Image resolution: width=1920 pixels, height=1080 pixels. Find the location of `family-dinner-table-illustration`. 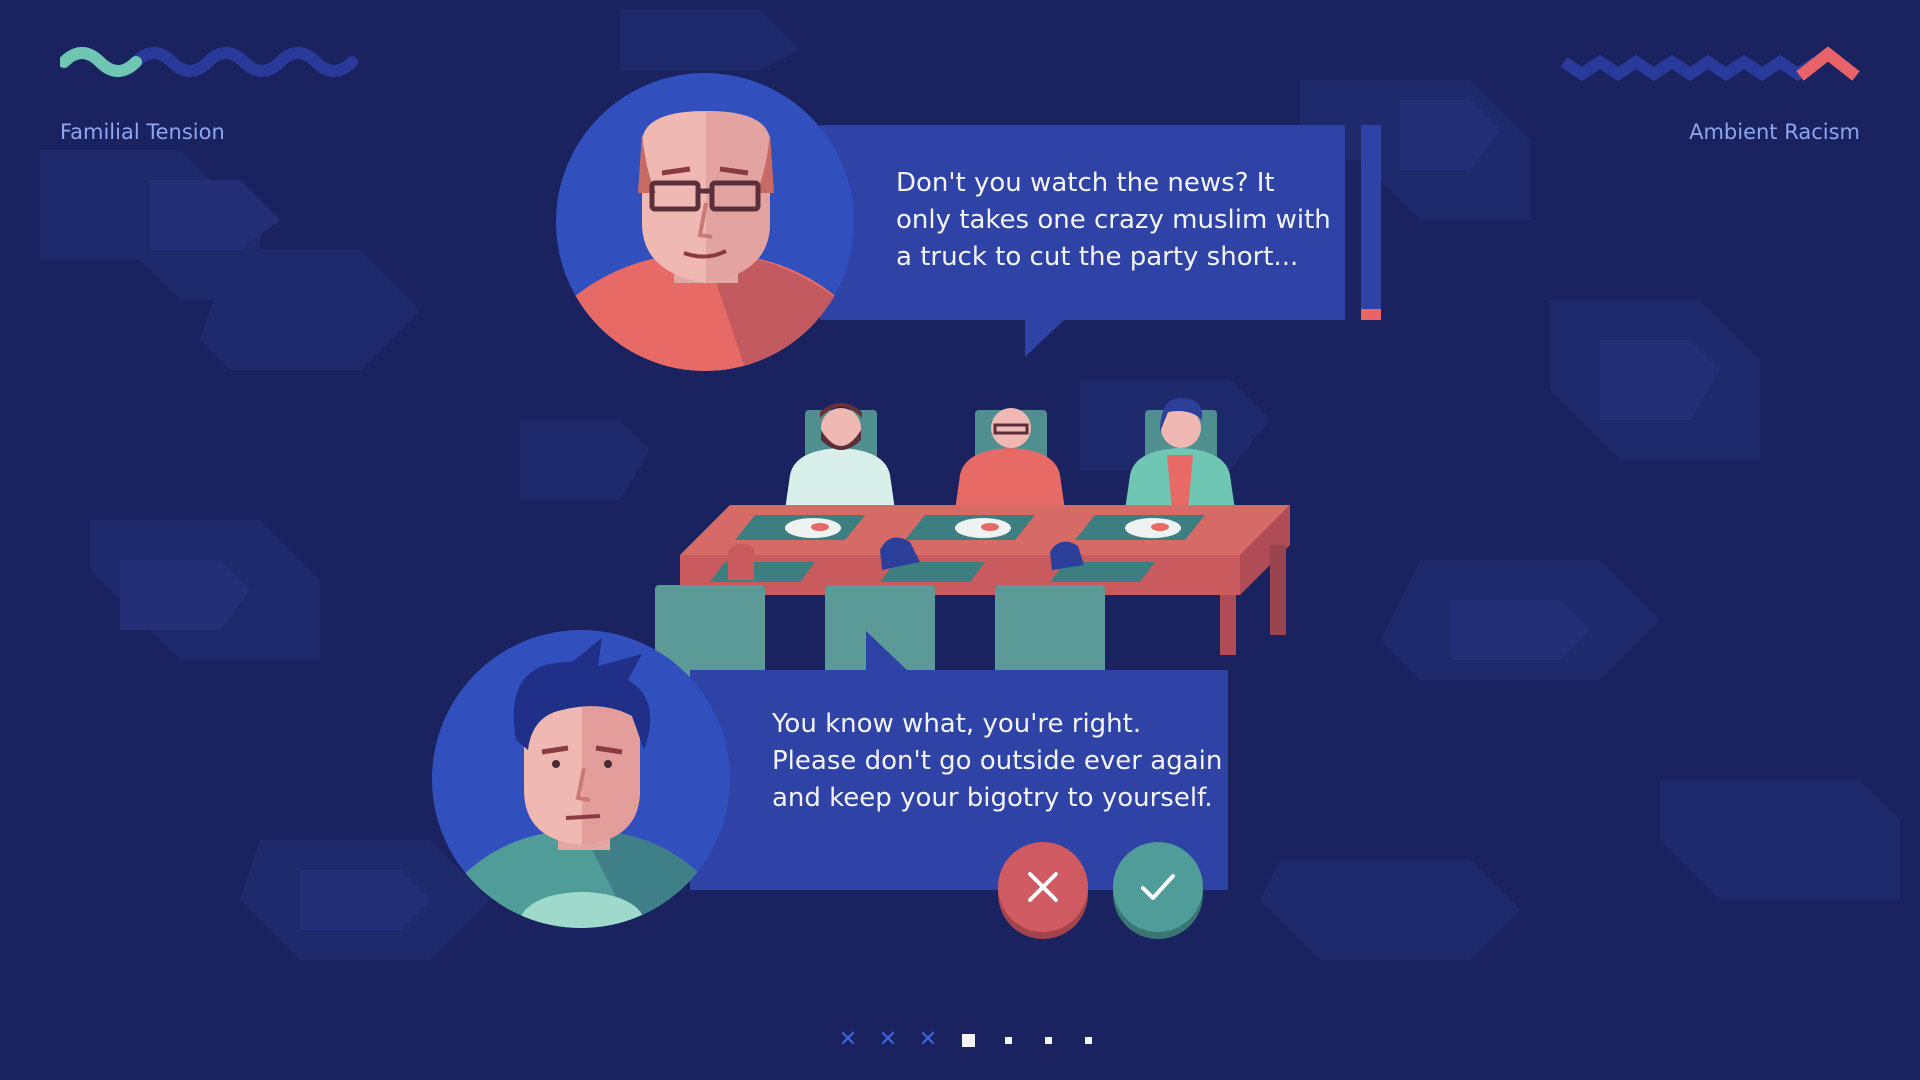

family-dinner-table-illustration is located at coordinates (972, 544).